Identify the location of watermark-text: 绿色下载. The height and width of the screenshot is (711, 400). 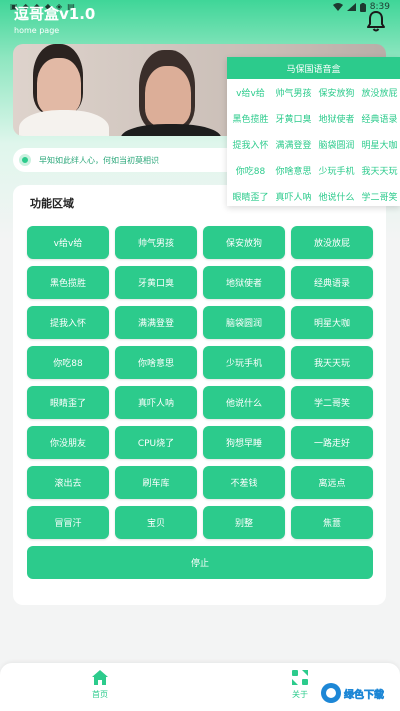
(364, 695).